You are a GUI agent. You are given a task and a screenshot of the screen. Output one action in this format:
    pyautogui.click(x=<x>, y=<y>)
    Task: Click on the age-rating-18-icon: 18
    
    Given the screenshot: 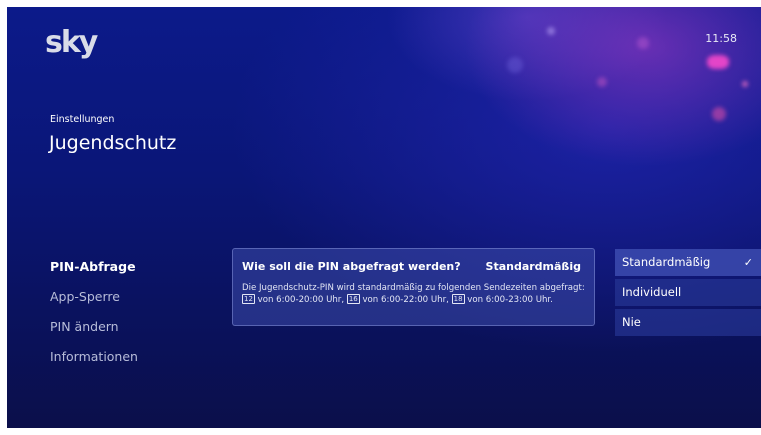 What is the action you would take?
    pyautogui.click(x=458, y=299)
    